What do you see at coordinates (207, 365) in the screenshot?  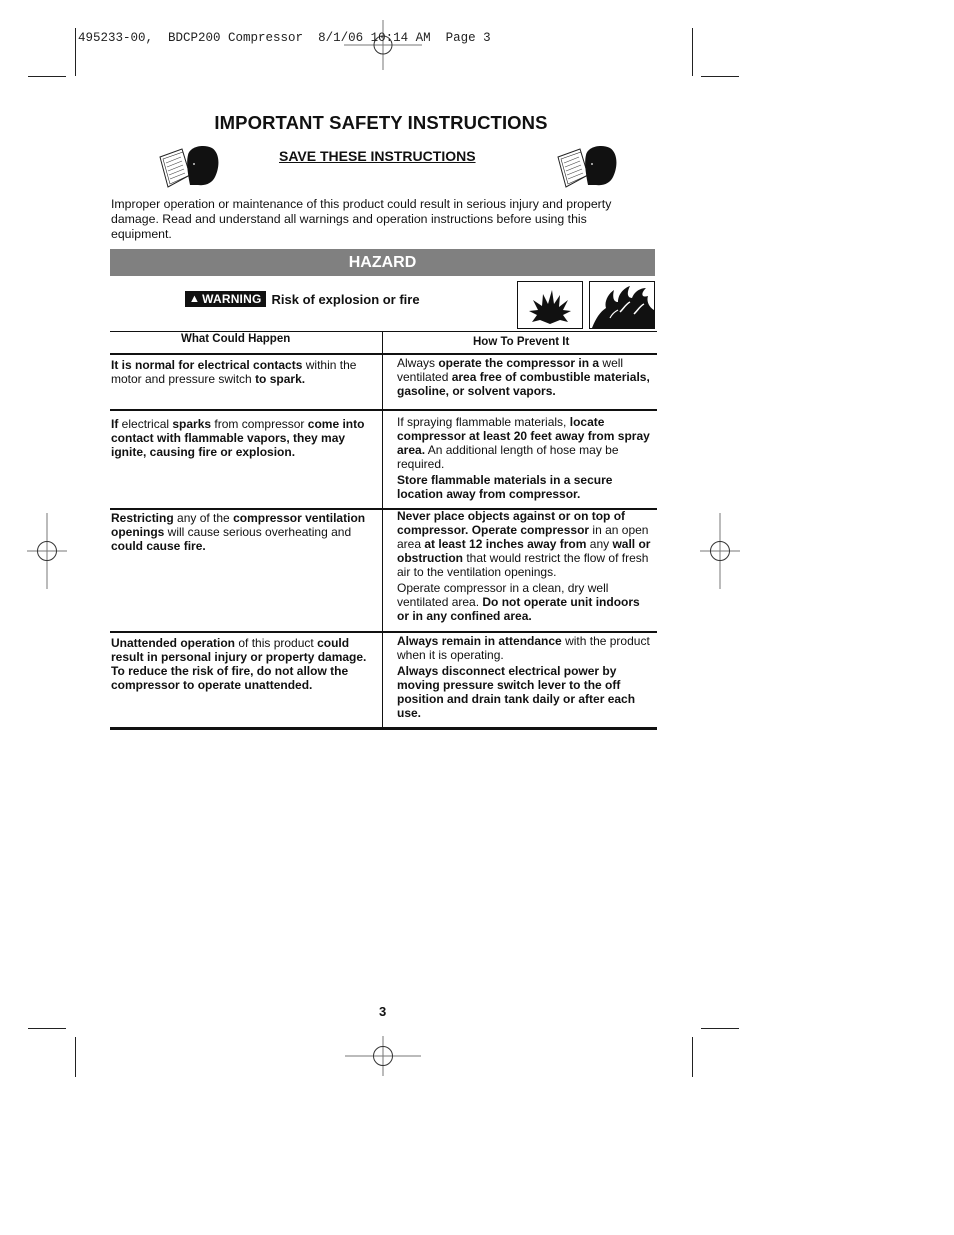 I see `bold-text: It is normal for electrical contacts` at bounding box center [207, 365].